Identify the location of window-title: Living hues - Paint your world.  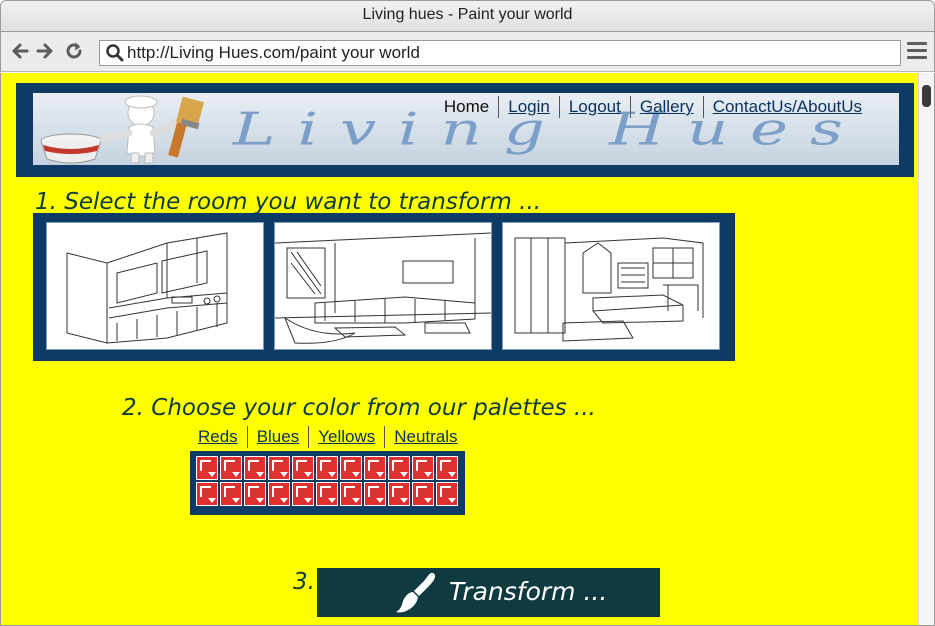
(467, 14).